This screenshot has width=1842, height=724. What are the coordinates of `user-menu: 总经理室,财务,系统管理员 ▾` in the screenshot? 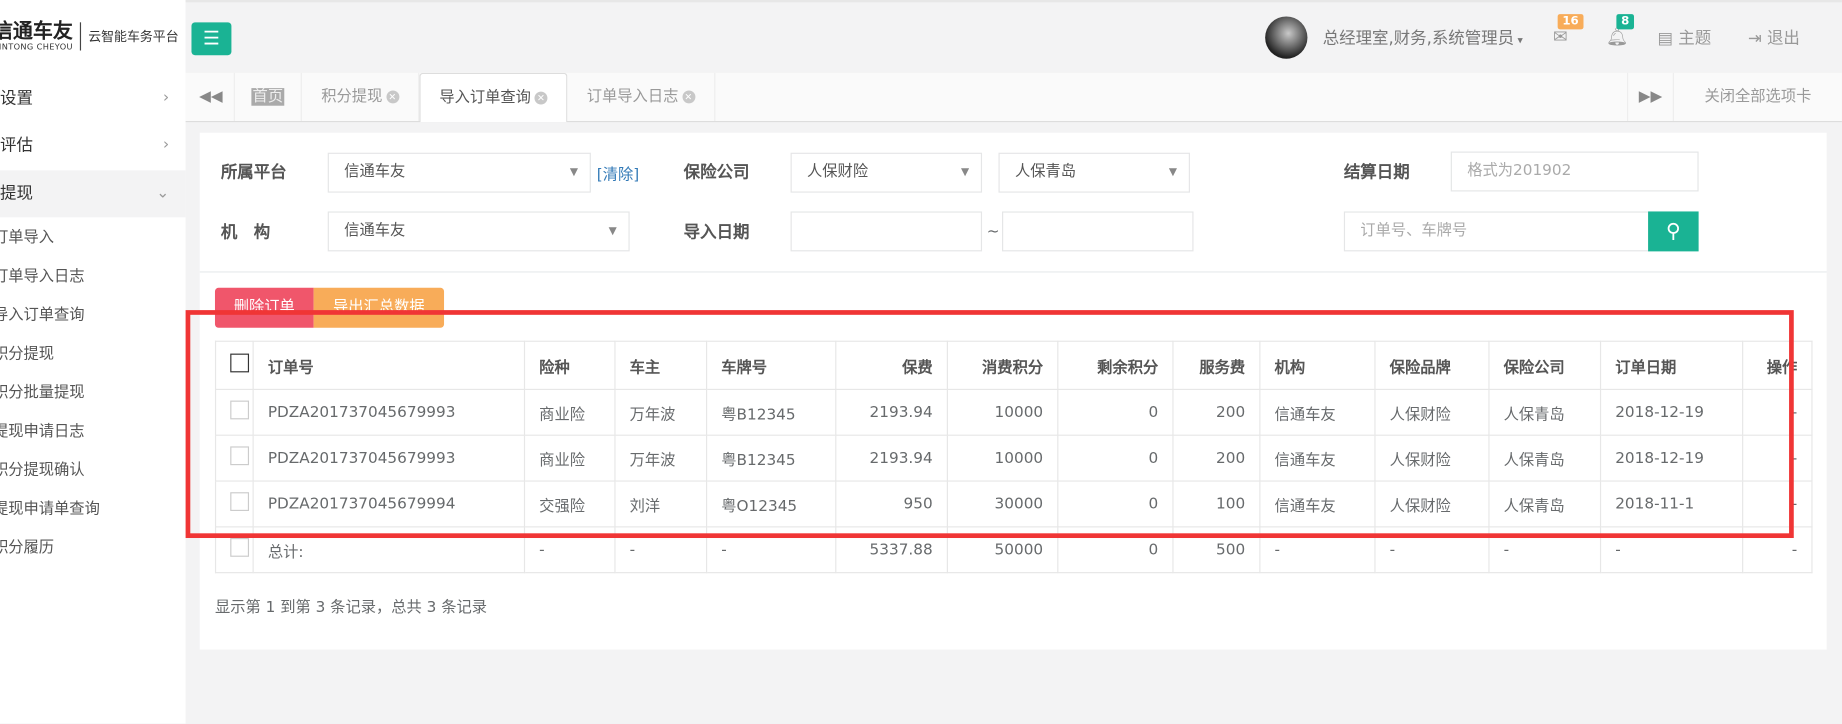 It's located at (1423, 37).